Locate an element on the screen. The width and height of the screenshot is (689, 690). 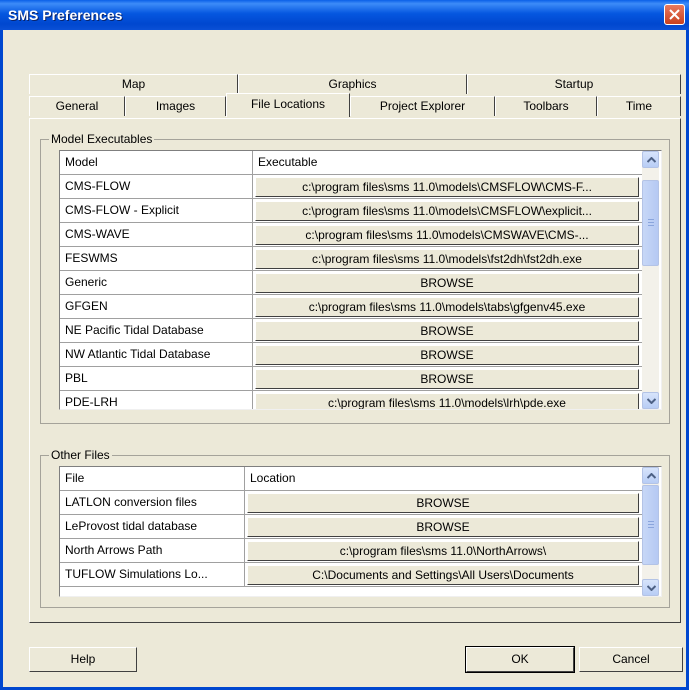
chevron-up-icon is located at coordinates (651, 160).